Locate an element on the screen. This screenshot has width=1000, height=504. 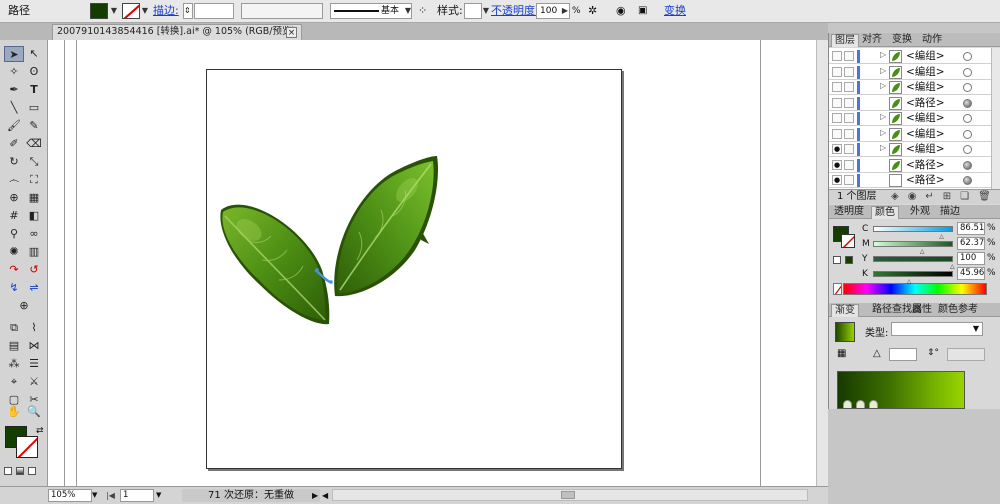
tab-layers: 图层 is located at coordinates (845, 40).